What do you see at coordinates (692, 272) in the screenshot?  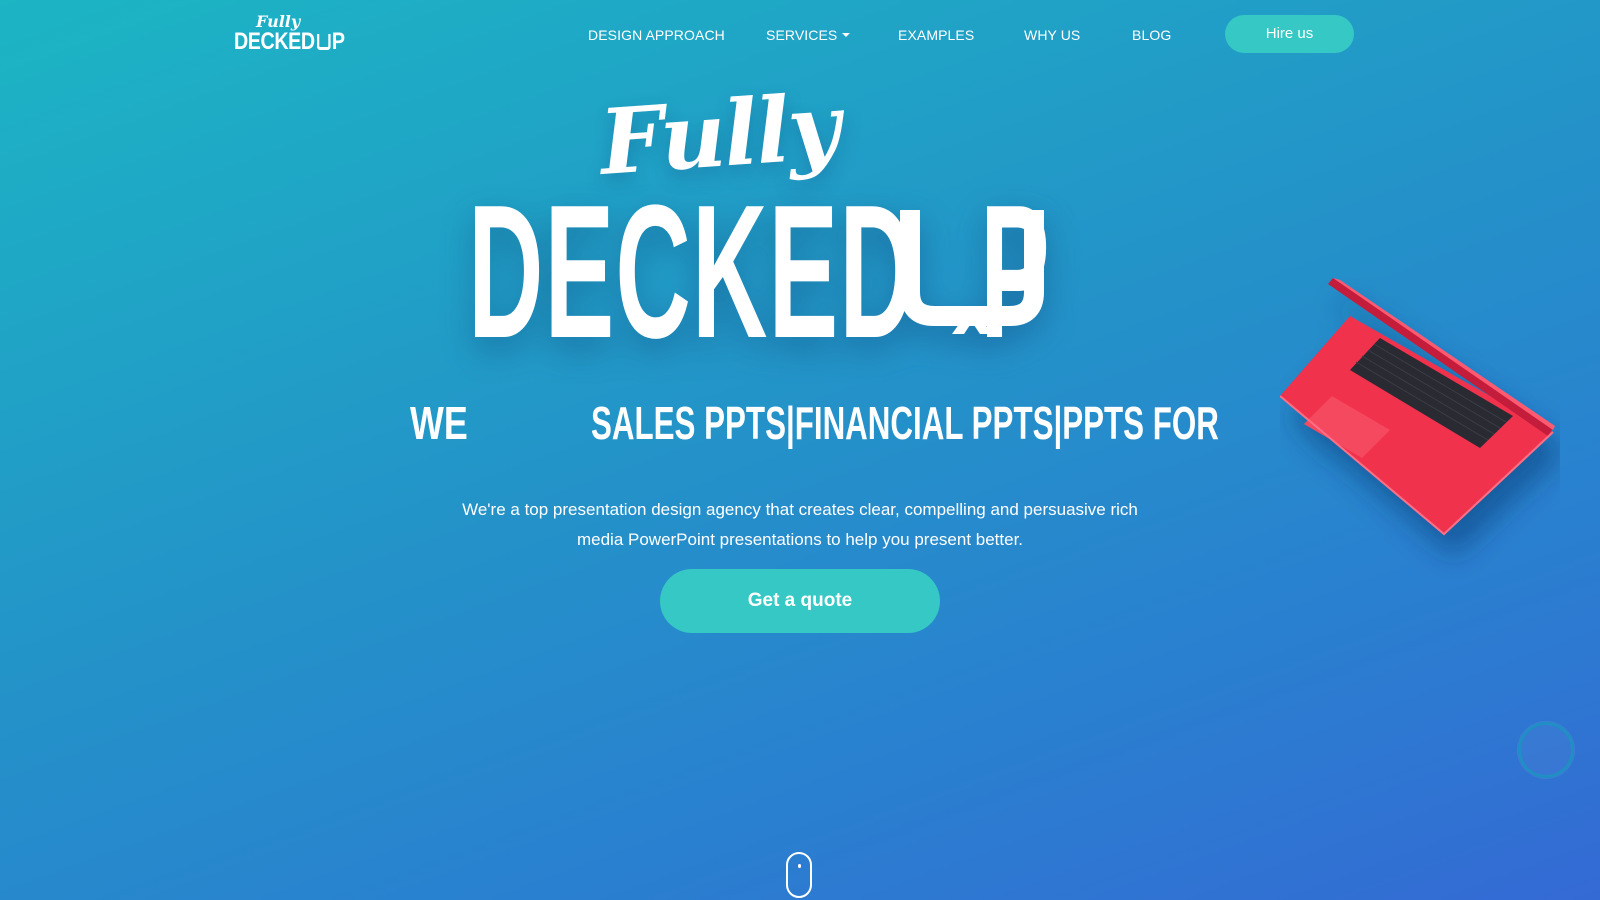 I see `hero-word-decked: DECKED` at bounding box center [692, 272].